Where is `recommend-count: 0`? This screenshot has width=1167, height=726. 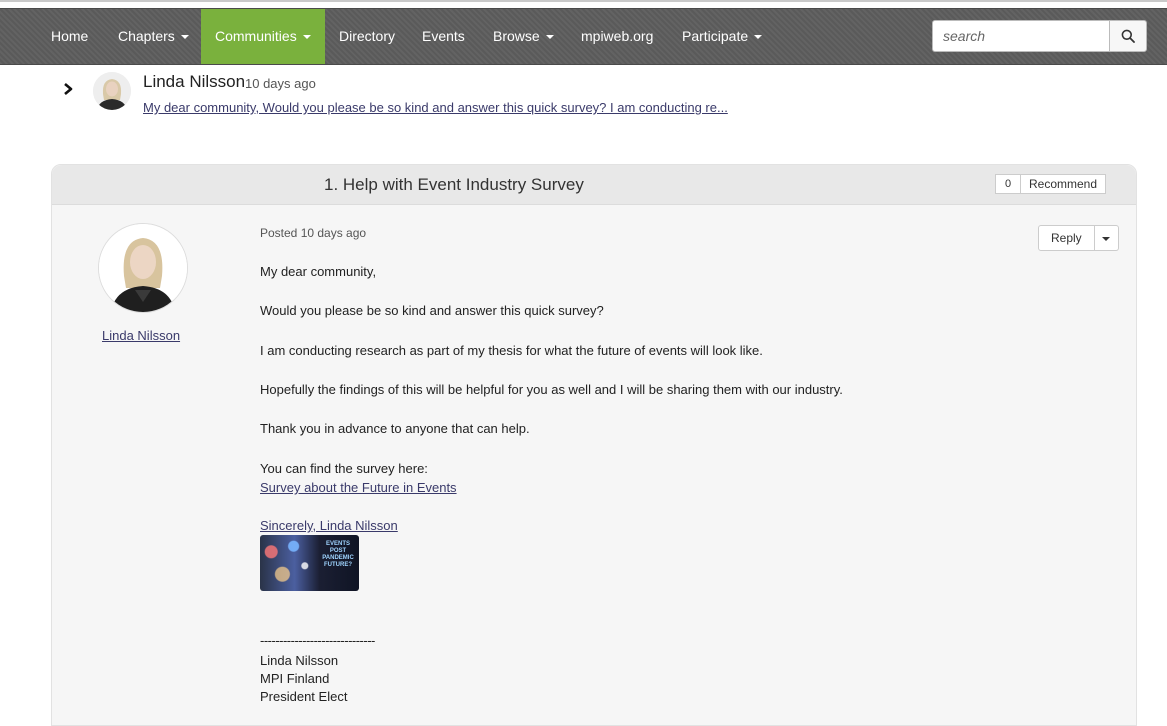 recommend-count: 0 is located at coordinates (1008, 184).